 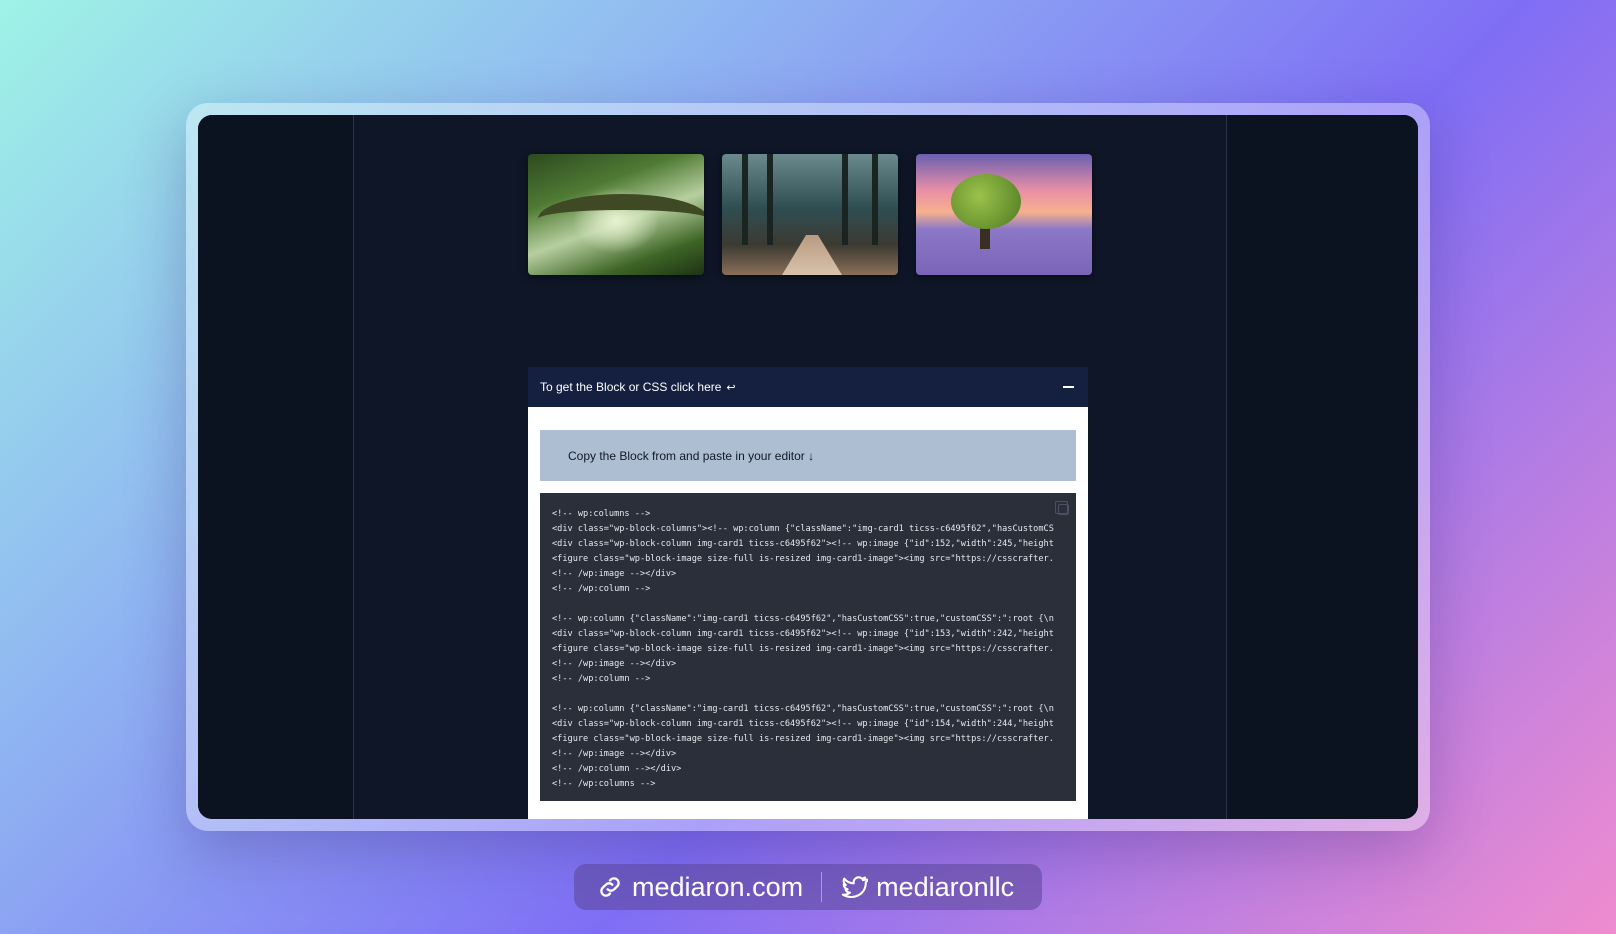 What do you see at coordinates (812, 255) in the screenshot?
I see `forest-road` at bounding box center [812, 255].